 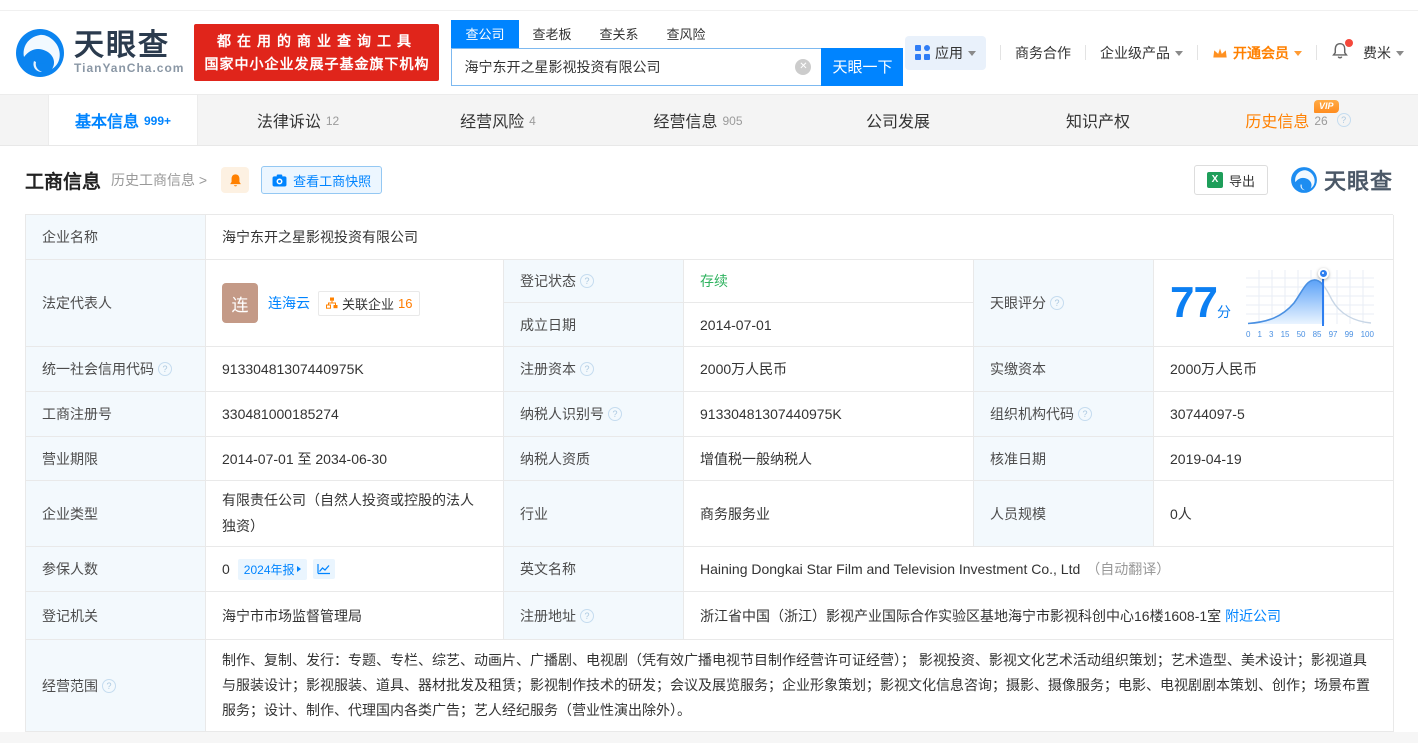 What do you see at coordinates (552, 34) in the screenshot?
I see `search-tab-boss: 查老板` at bounding box center [552, 34].